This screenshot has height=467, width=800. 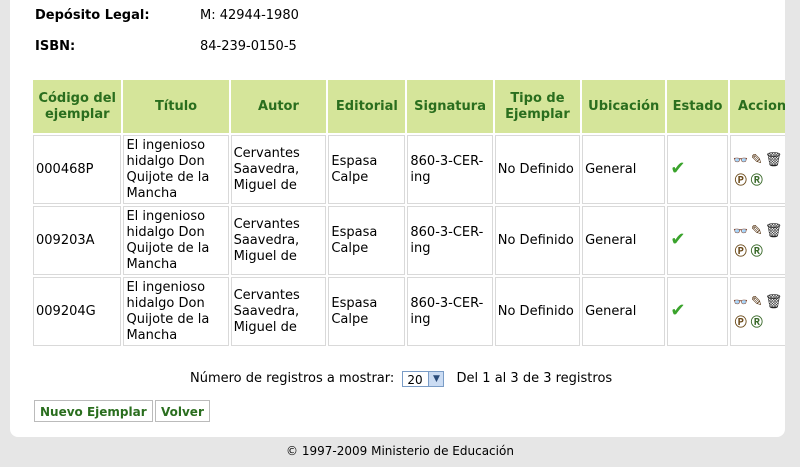 I want to click on col-ubicacion: Ubicación, so click(x=624, y=106).